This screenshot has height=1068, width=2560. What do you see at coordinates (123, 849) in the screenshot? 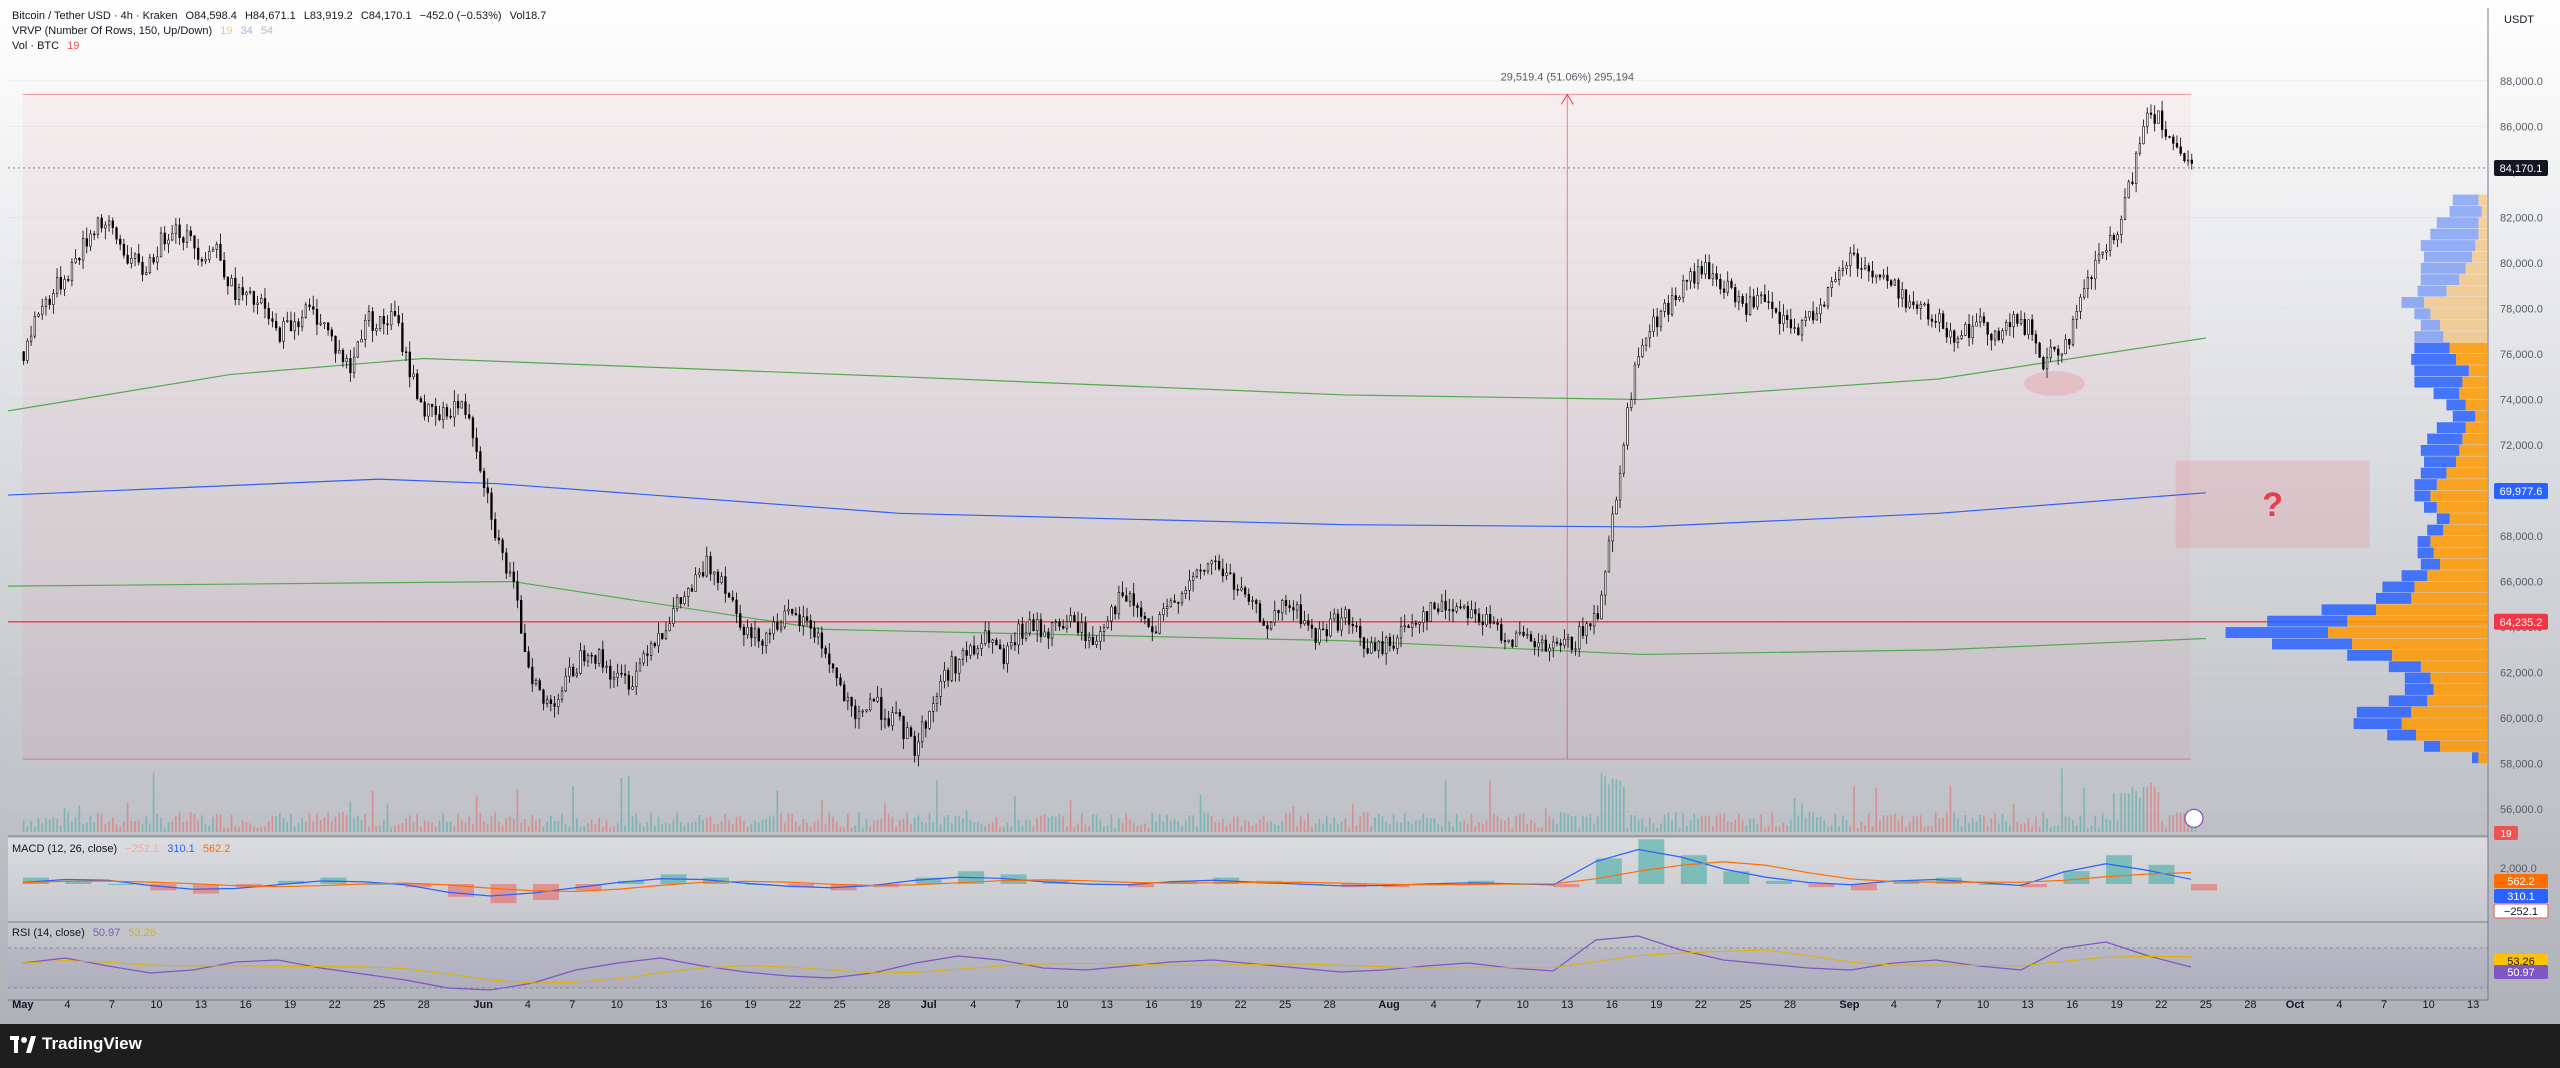
I see `macd-legend: MACD (12, 26, close) −252.1 310.1 562.2` at bounding box center [123, 849].